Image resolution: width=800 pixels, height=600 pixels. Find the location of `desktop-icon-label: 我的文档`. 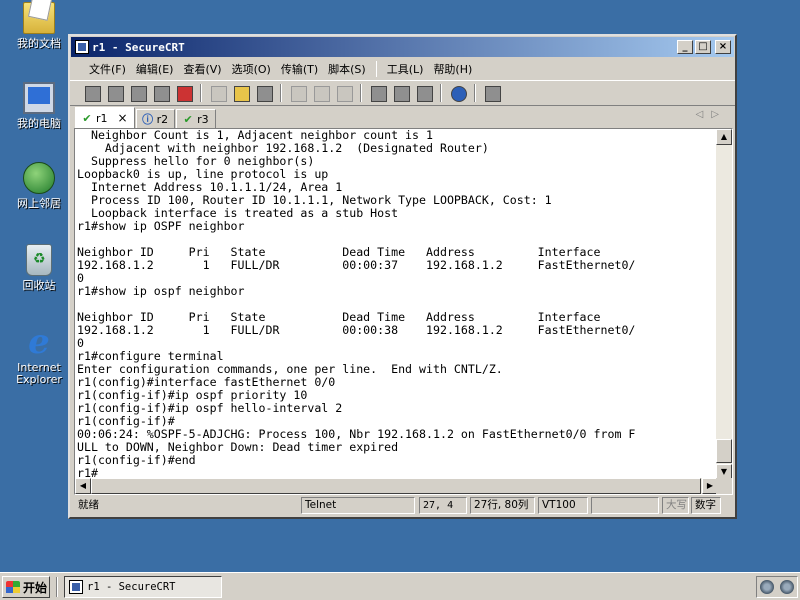

desktop-icon-label: 我的文档 is located at coordinates (39, 43).